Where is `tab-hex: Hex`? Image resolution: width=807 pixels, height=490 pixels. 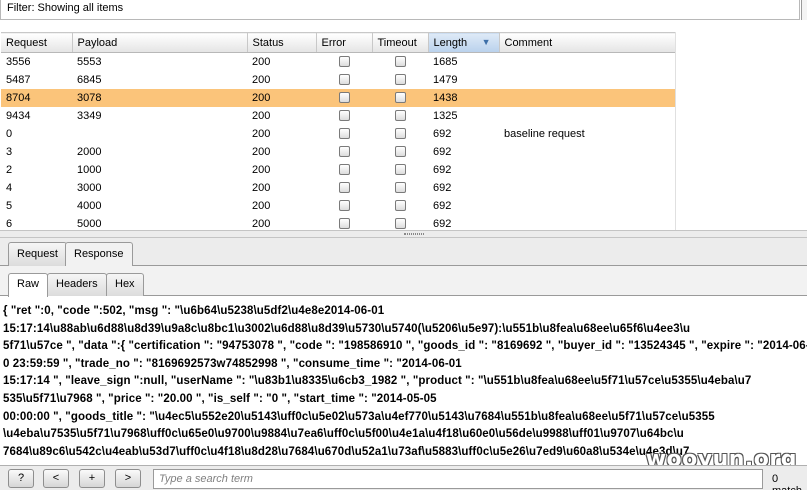 tab-hex: Hex is located at coordinates (125, 284).